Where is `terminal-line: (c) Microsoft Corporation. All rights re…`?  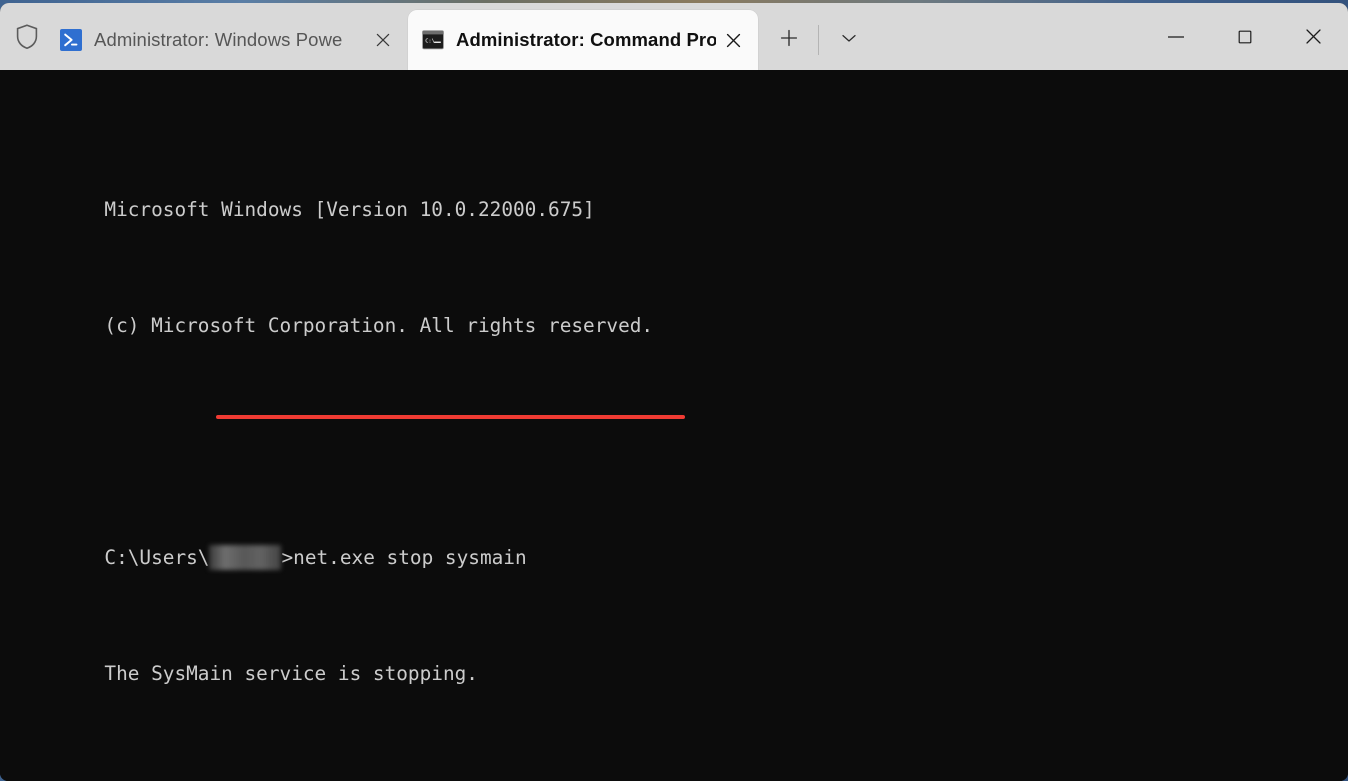 terminal-line: (c) Microsoft Corporation. All rights re… is located at coordinates (679, 309).